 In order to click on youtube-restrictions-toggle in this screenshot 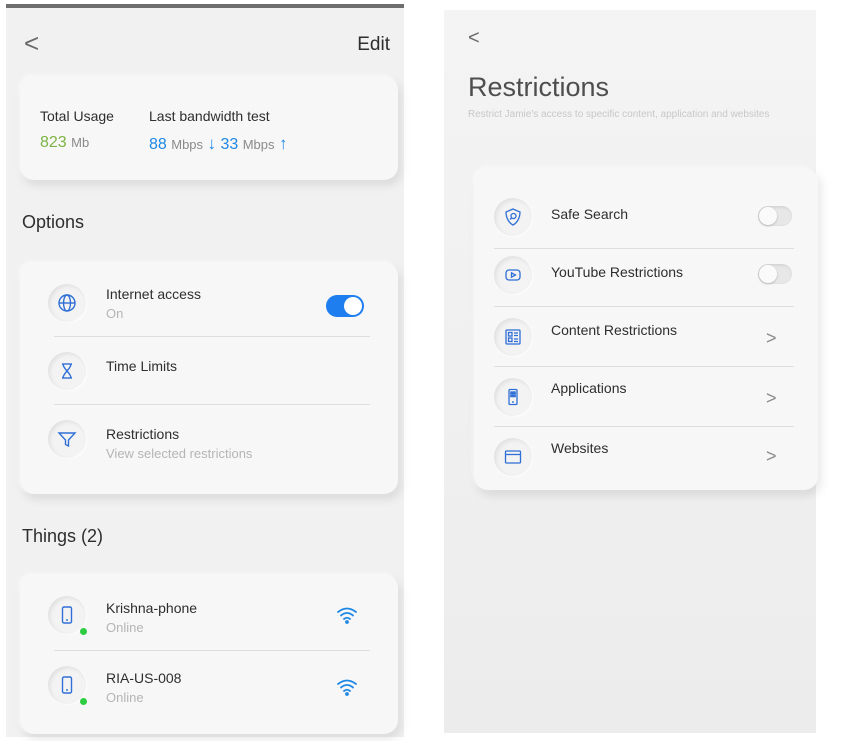, I will do `click(775, 274)`.